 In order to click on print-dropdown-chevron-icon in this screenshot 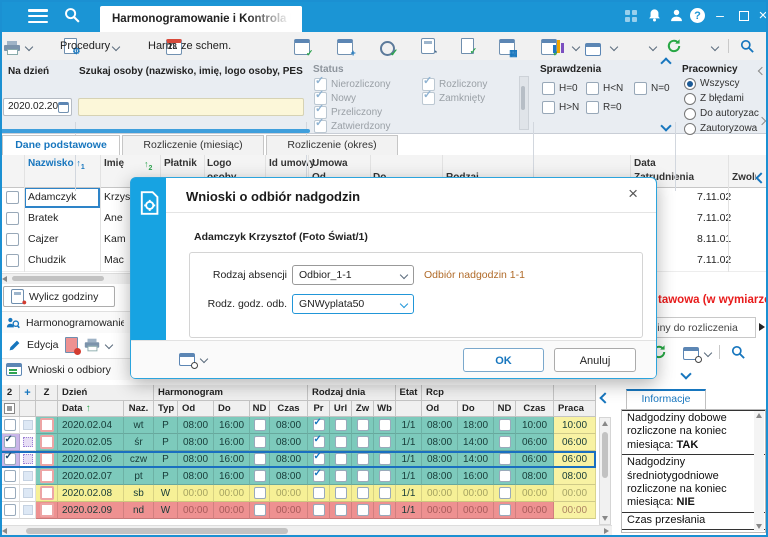, I will do `click(108, 345)`.